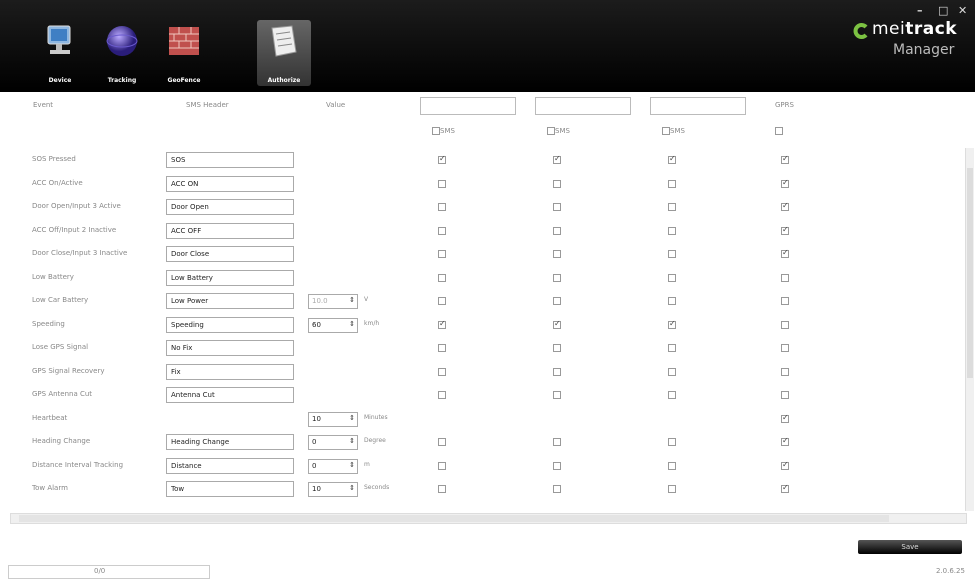 This screenshot has height=579, width=975. Describe the element at coordinates (230, 324) in the screenshot. I see `sms-header-input: Speeding` at that location.